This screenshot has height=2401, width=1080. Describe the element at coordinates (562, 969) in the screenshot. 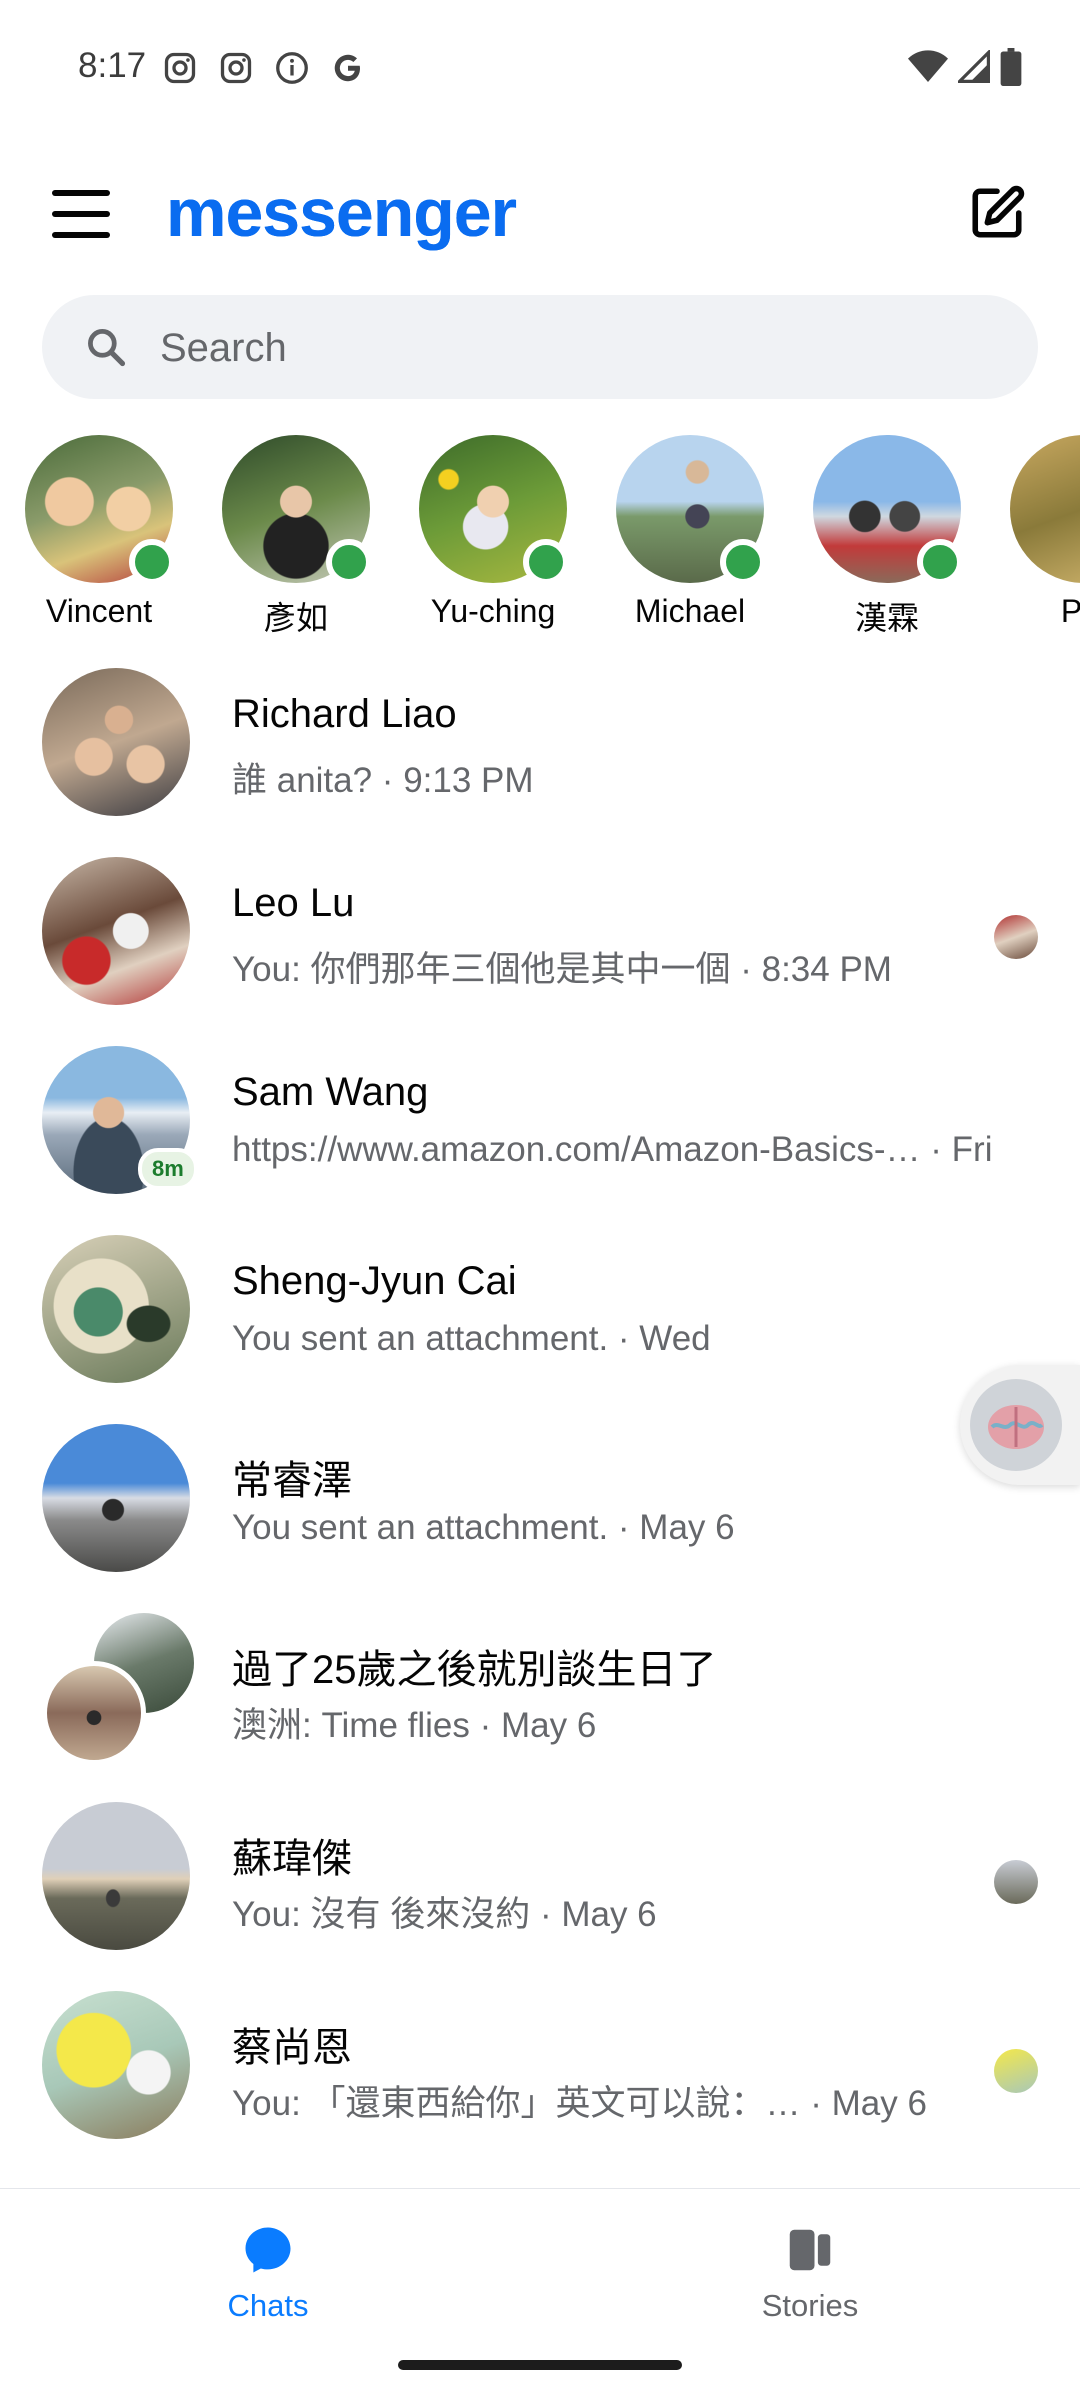

I see `chat-preview: You: 你們那年三個他是其中一個 · 8:34 PM` at that location.